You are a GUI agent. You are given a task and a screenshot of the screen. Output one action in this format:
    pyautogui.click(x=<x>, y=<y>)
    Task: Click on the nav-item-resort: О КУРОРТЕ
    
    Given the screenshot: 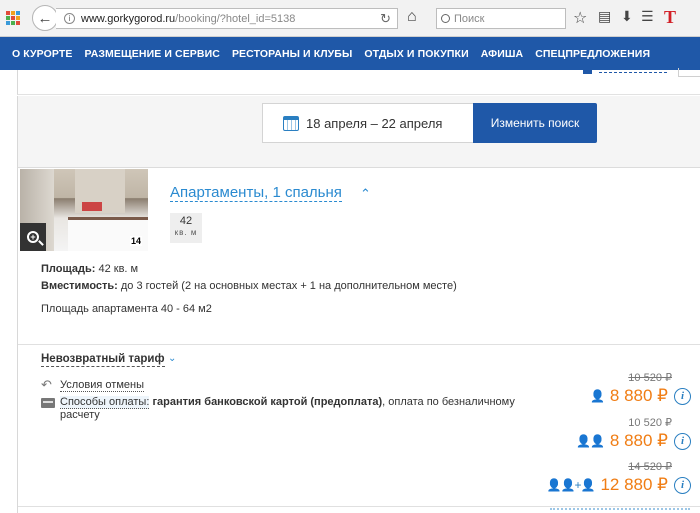 What is the action you would take?
    pyautogui.click(x=42, y=54)
    